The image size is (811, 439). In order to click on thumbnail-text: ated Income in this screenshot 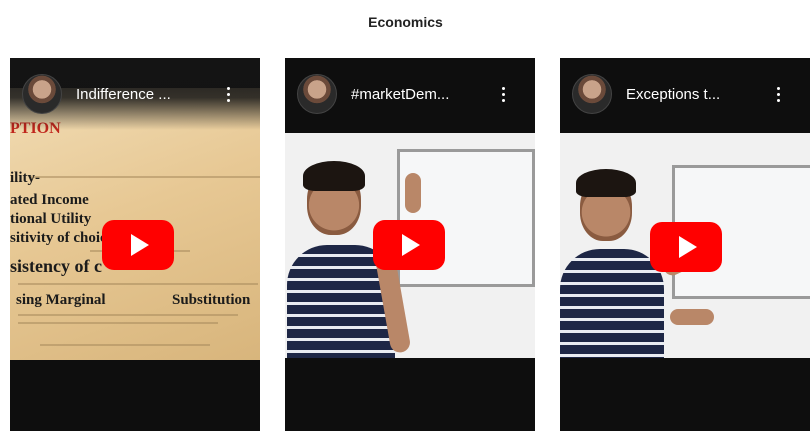, I will do `click(49, 200)`.